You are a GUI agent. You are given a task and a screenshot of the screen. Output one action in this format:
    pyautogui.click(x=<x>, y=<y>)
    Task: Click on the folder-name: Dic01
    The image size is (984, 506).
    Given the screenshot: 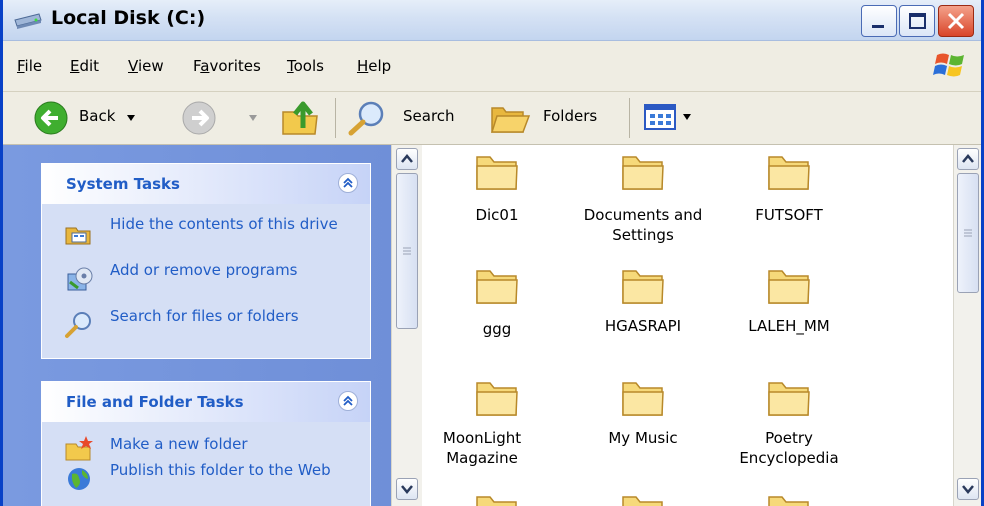 What is the action you would take?
    pyautogui.click(x=497, y=215)
    